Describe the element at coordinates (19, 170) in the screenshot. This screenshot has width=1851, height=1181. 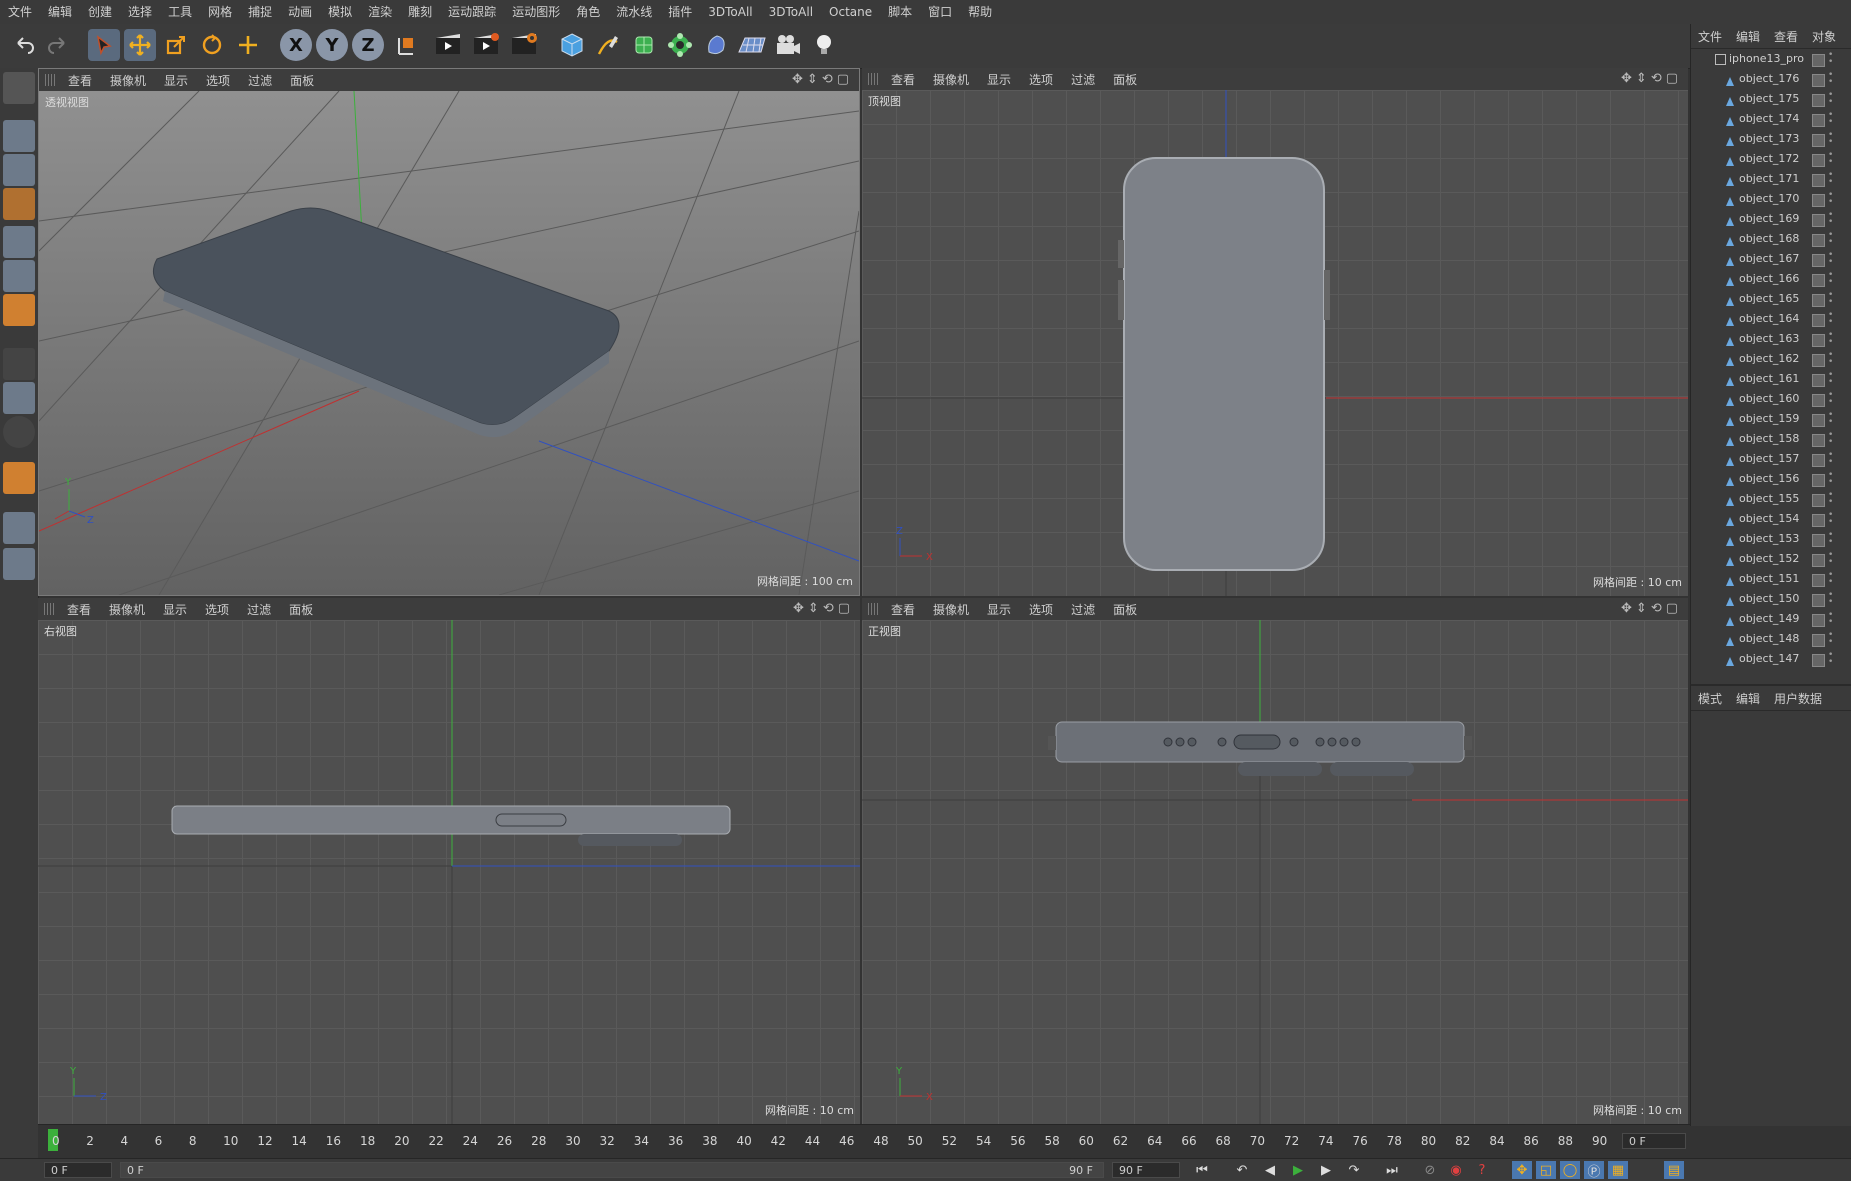
I see `texture-mode-icon` at that location.